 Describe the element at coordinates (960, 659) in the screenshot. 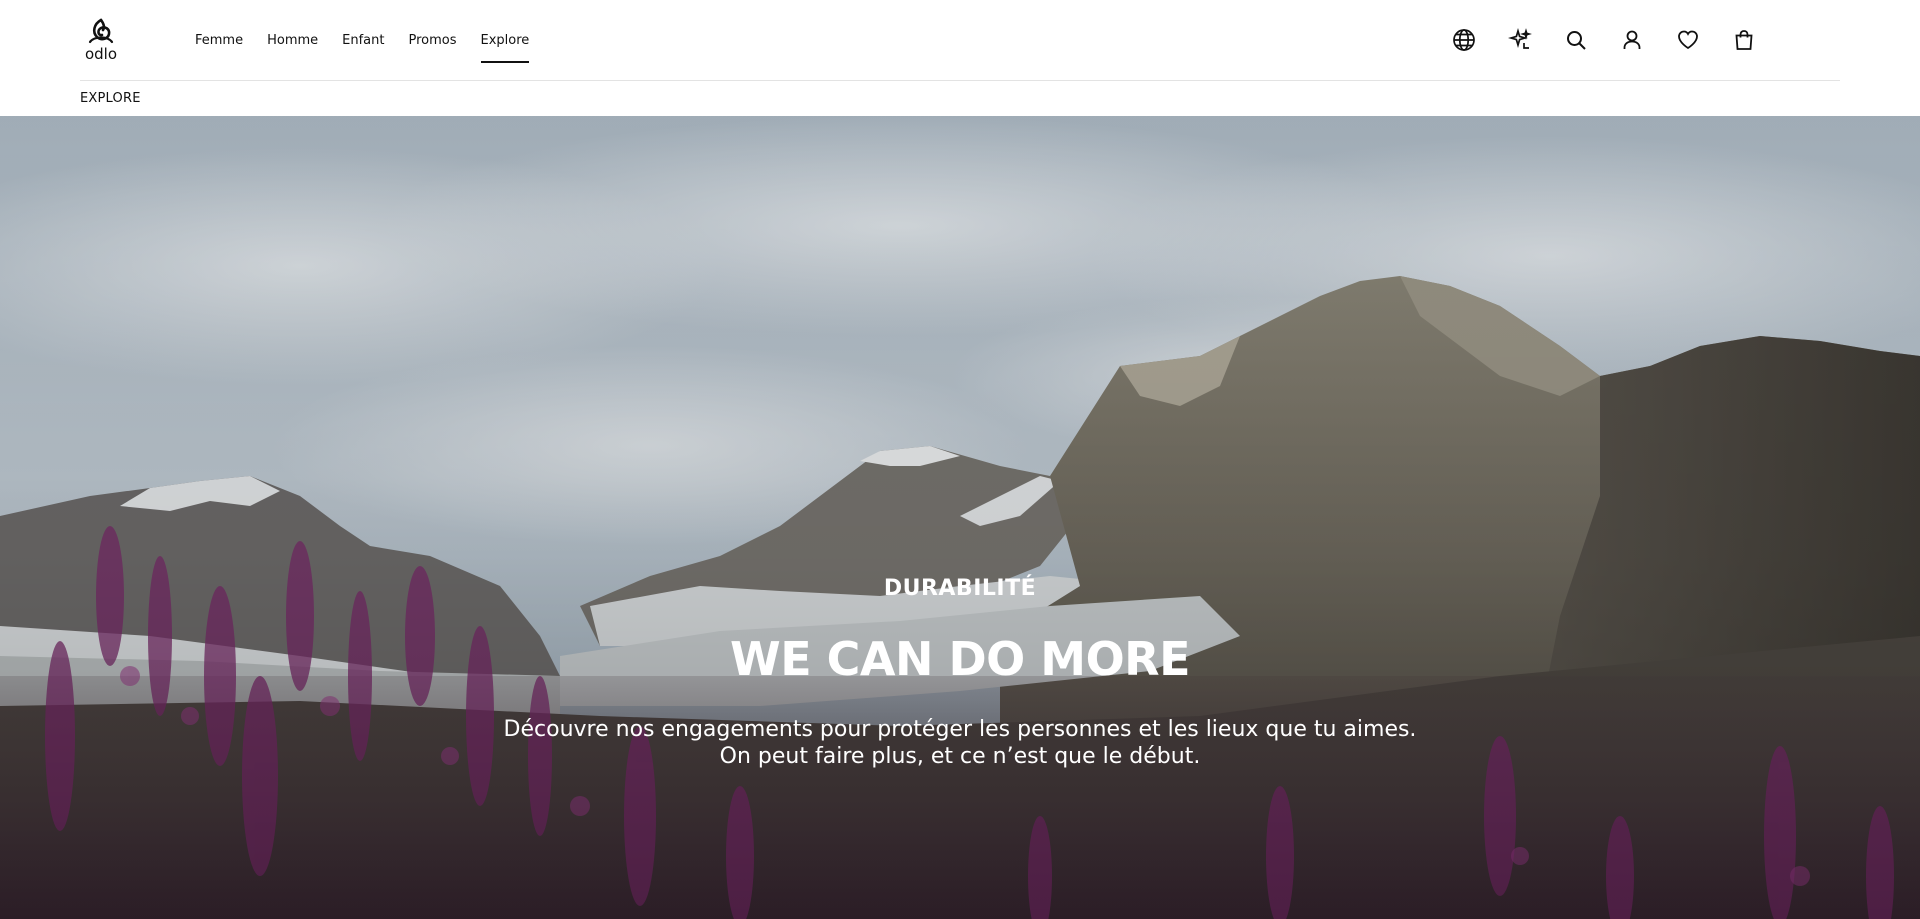

I see `hero-headline: WE CAN DO MORE` at that location.